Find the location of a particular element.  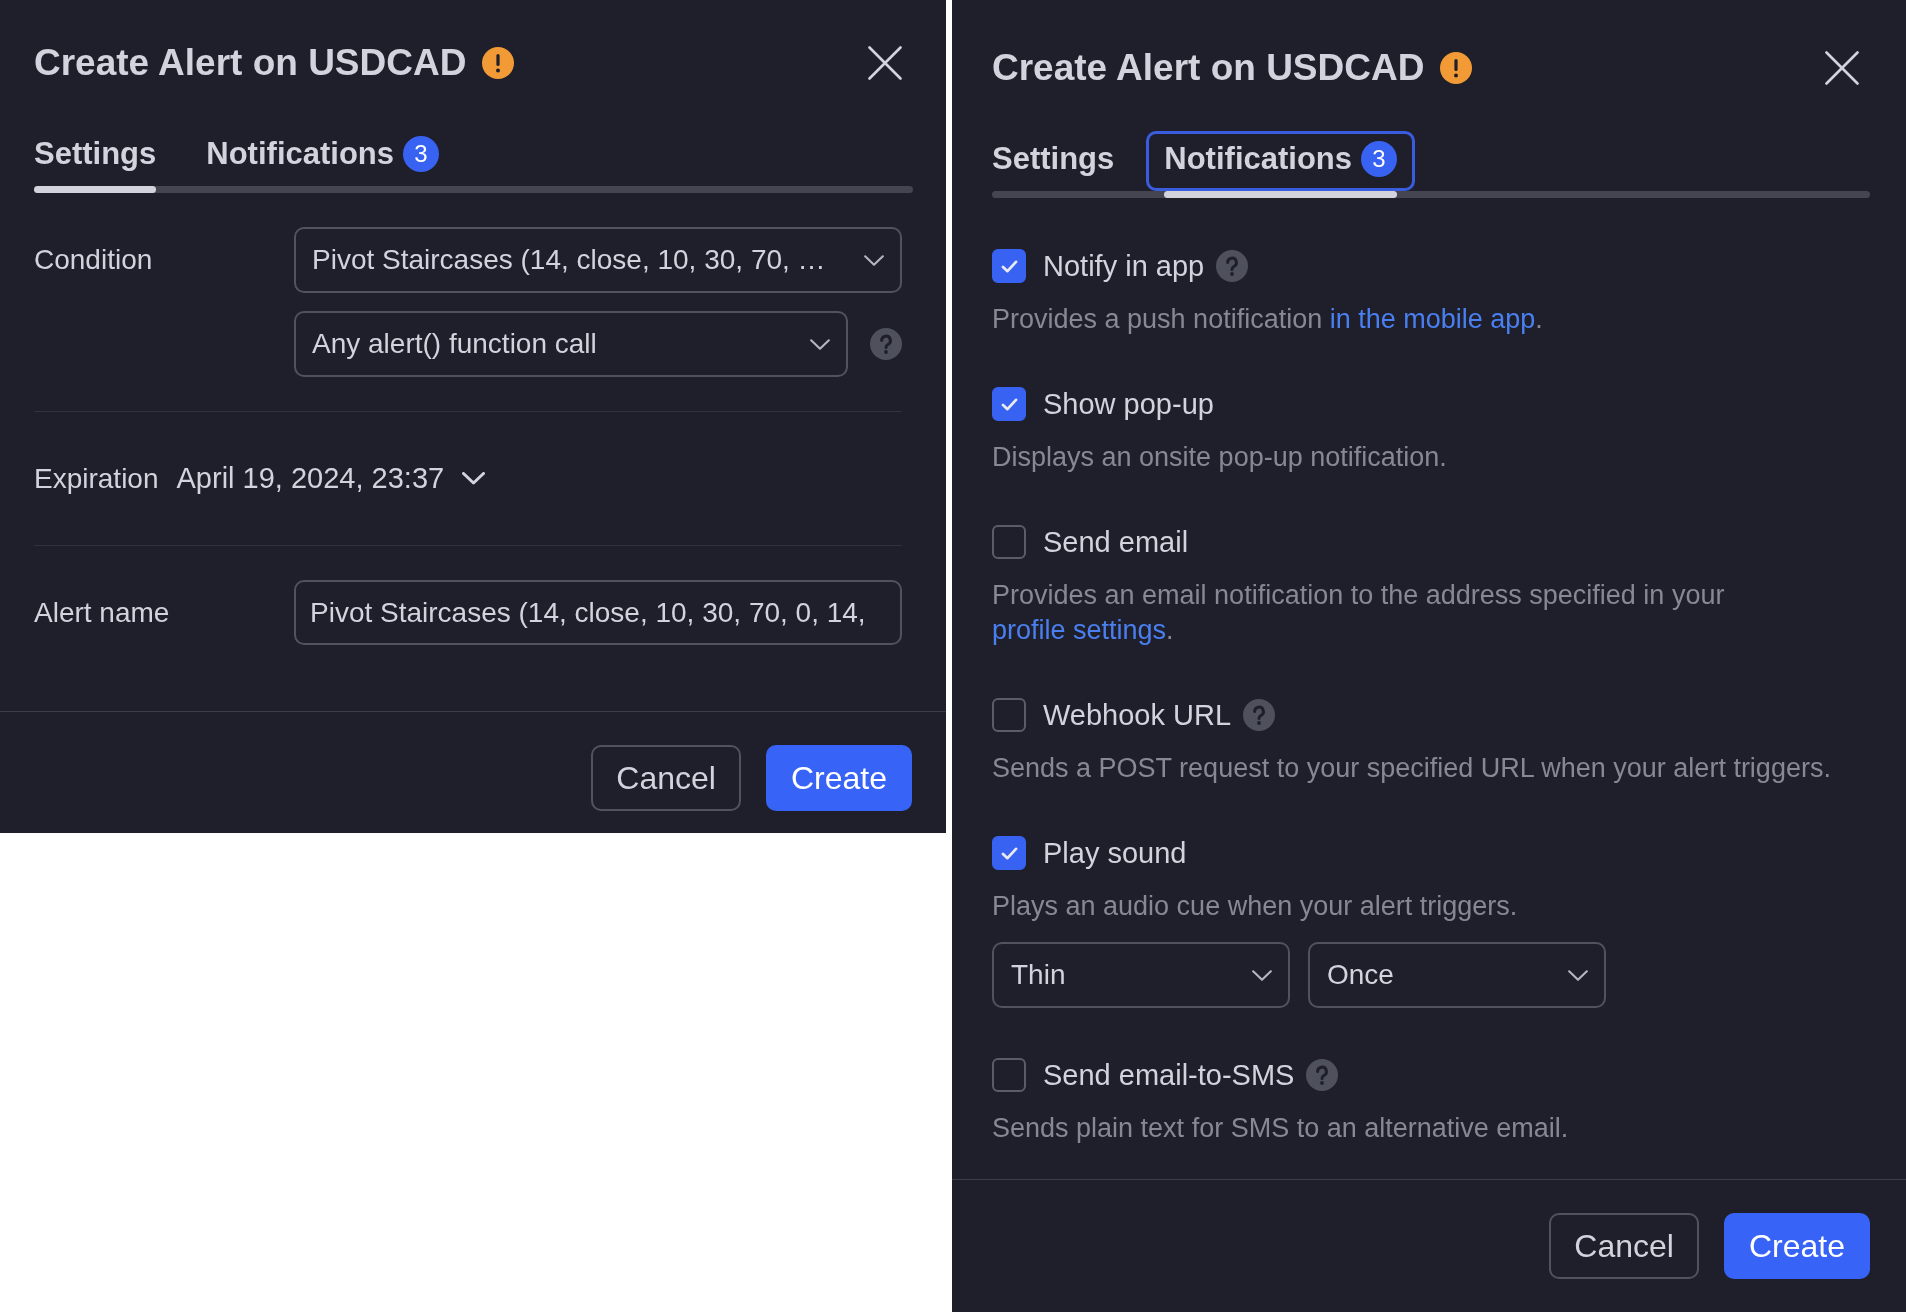

field-label: Condition is located at coordinates (93, 260).